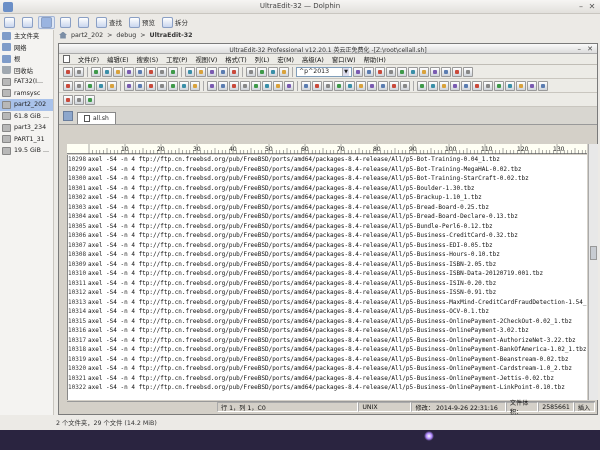 Image resolution: width=600 pixels, height=450 pixels. What do you see at coordinates (26, 128) in the screenshot?
I see `places-item: part3_234` at bounding box center [26, 128].